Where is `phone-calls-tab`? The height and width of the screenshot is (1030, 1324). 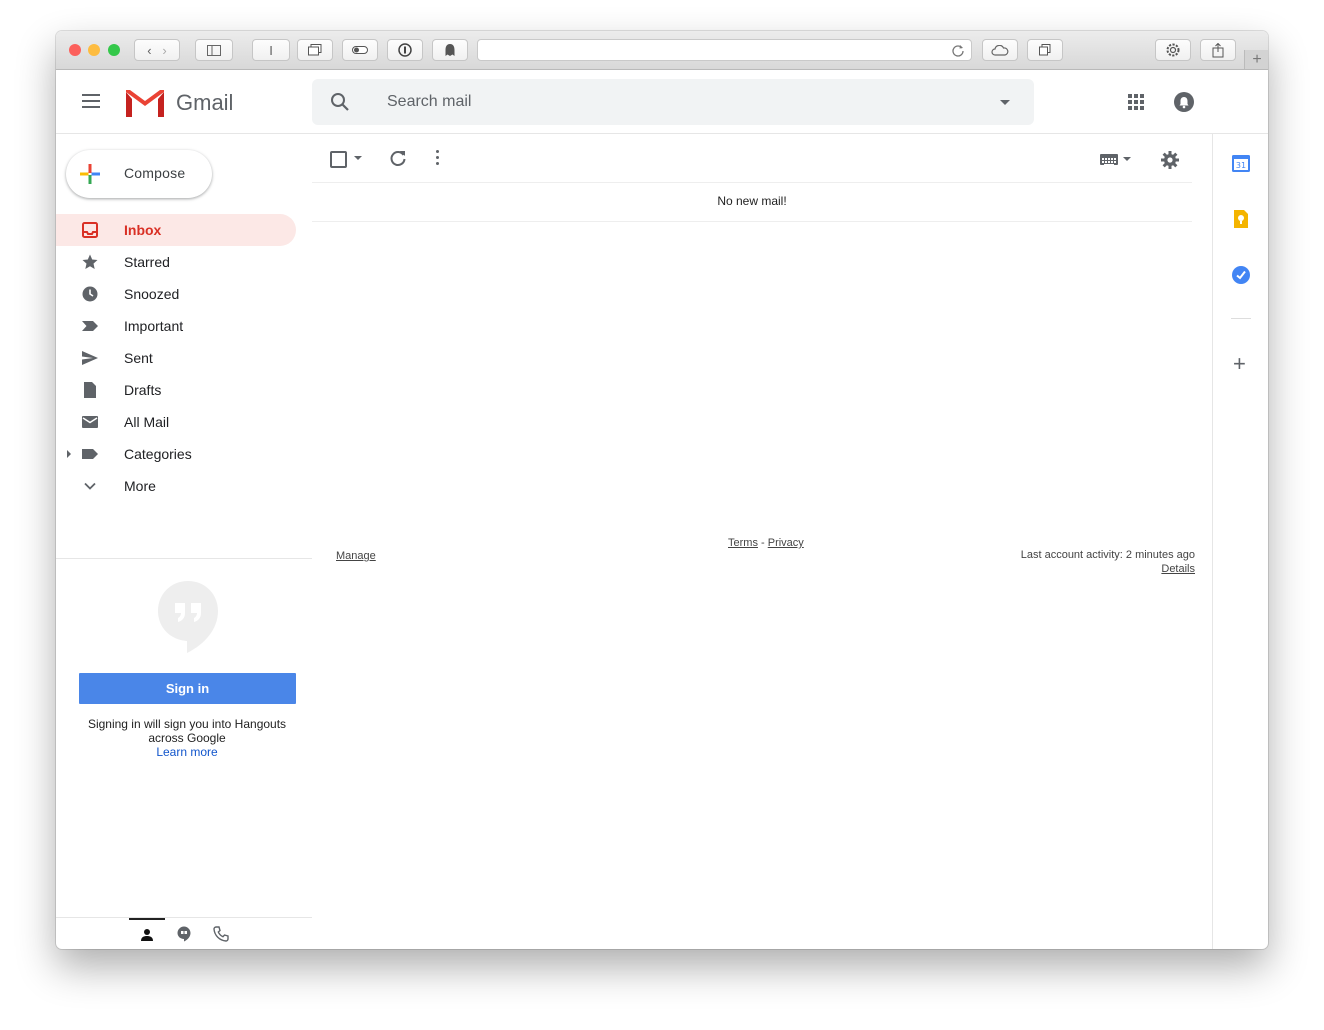 phone-calls-tab is located at coordinates (221, 933).